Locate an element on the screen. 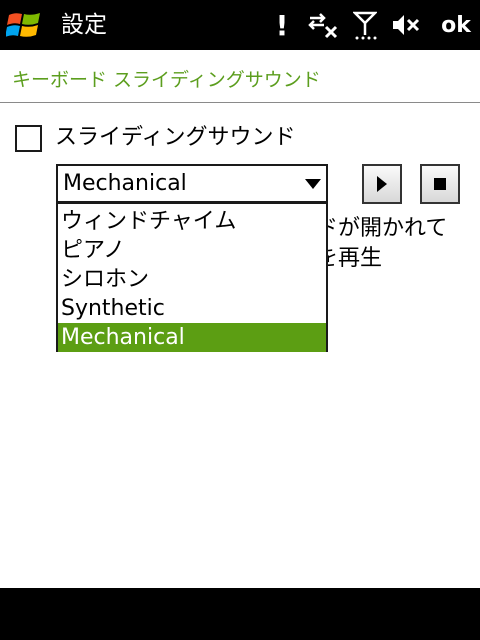 This screenshot has height=640, width=480. dropdown-option: ウィンドチャイム is located at coordinates (192, 221).